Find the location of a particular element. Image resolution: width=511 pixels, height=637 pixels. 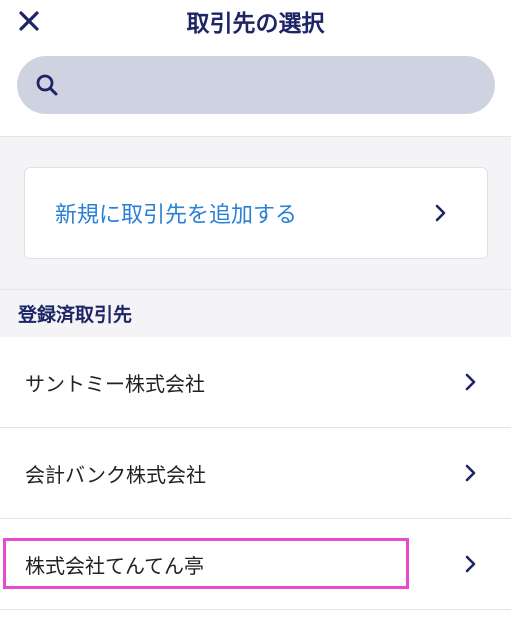

page-title: 取引先の選択 is located at coordinates (255, 24).